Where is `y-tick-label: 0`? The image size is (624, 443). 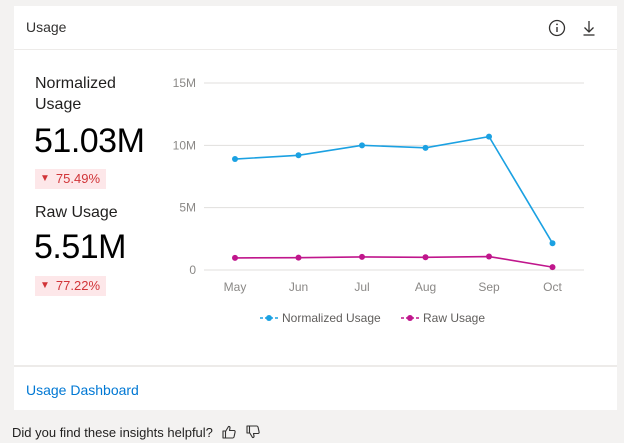
y-tick-label: 0 is located at coordinates (192, 270).